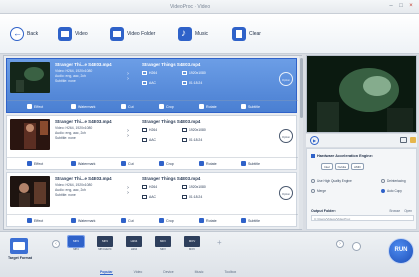  I want to click on add-video-button: Video, so click(73, 34).